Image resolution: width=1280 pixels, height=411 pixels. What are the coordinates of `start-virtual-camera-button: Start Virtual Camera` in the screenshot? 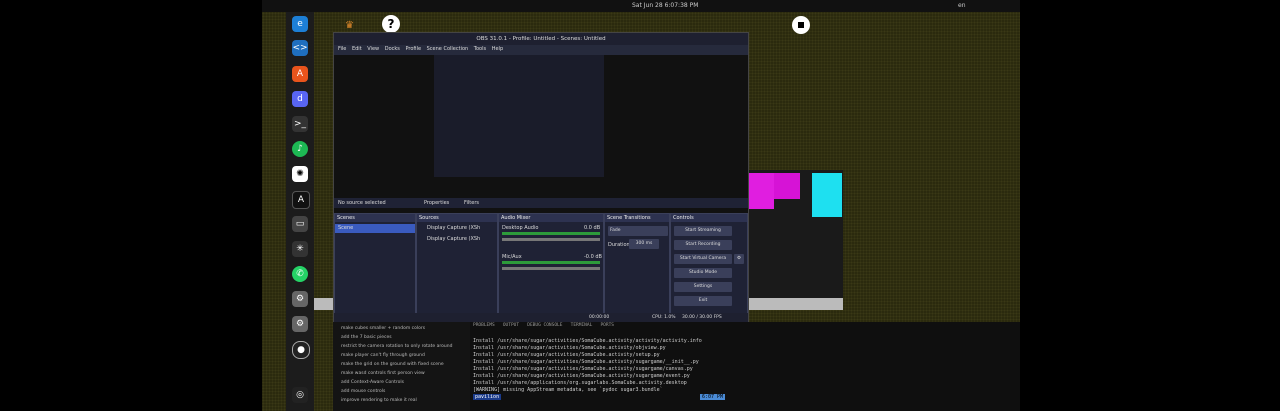 It's located at (703, 259).